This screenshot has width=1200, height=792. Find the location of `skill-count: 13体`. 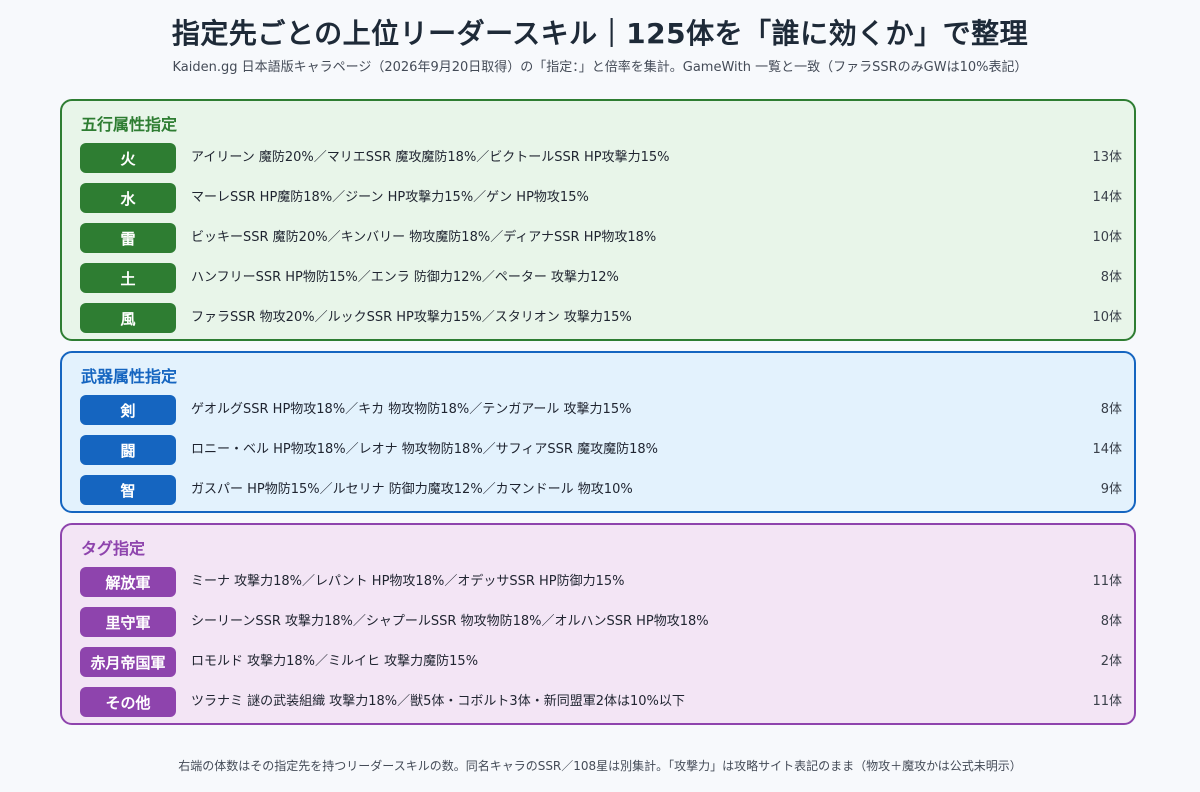

skill-count: 13体 is located at coordinates (1107, 157).